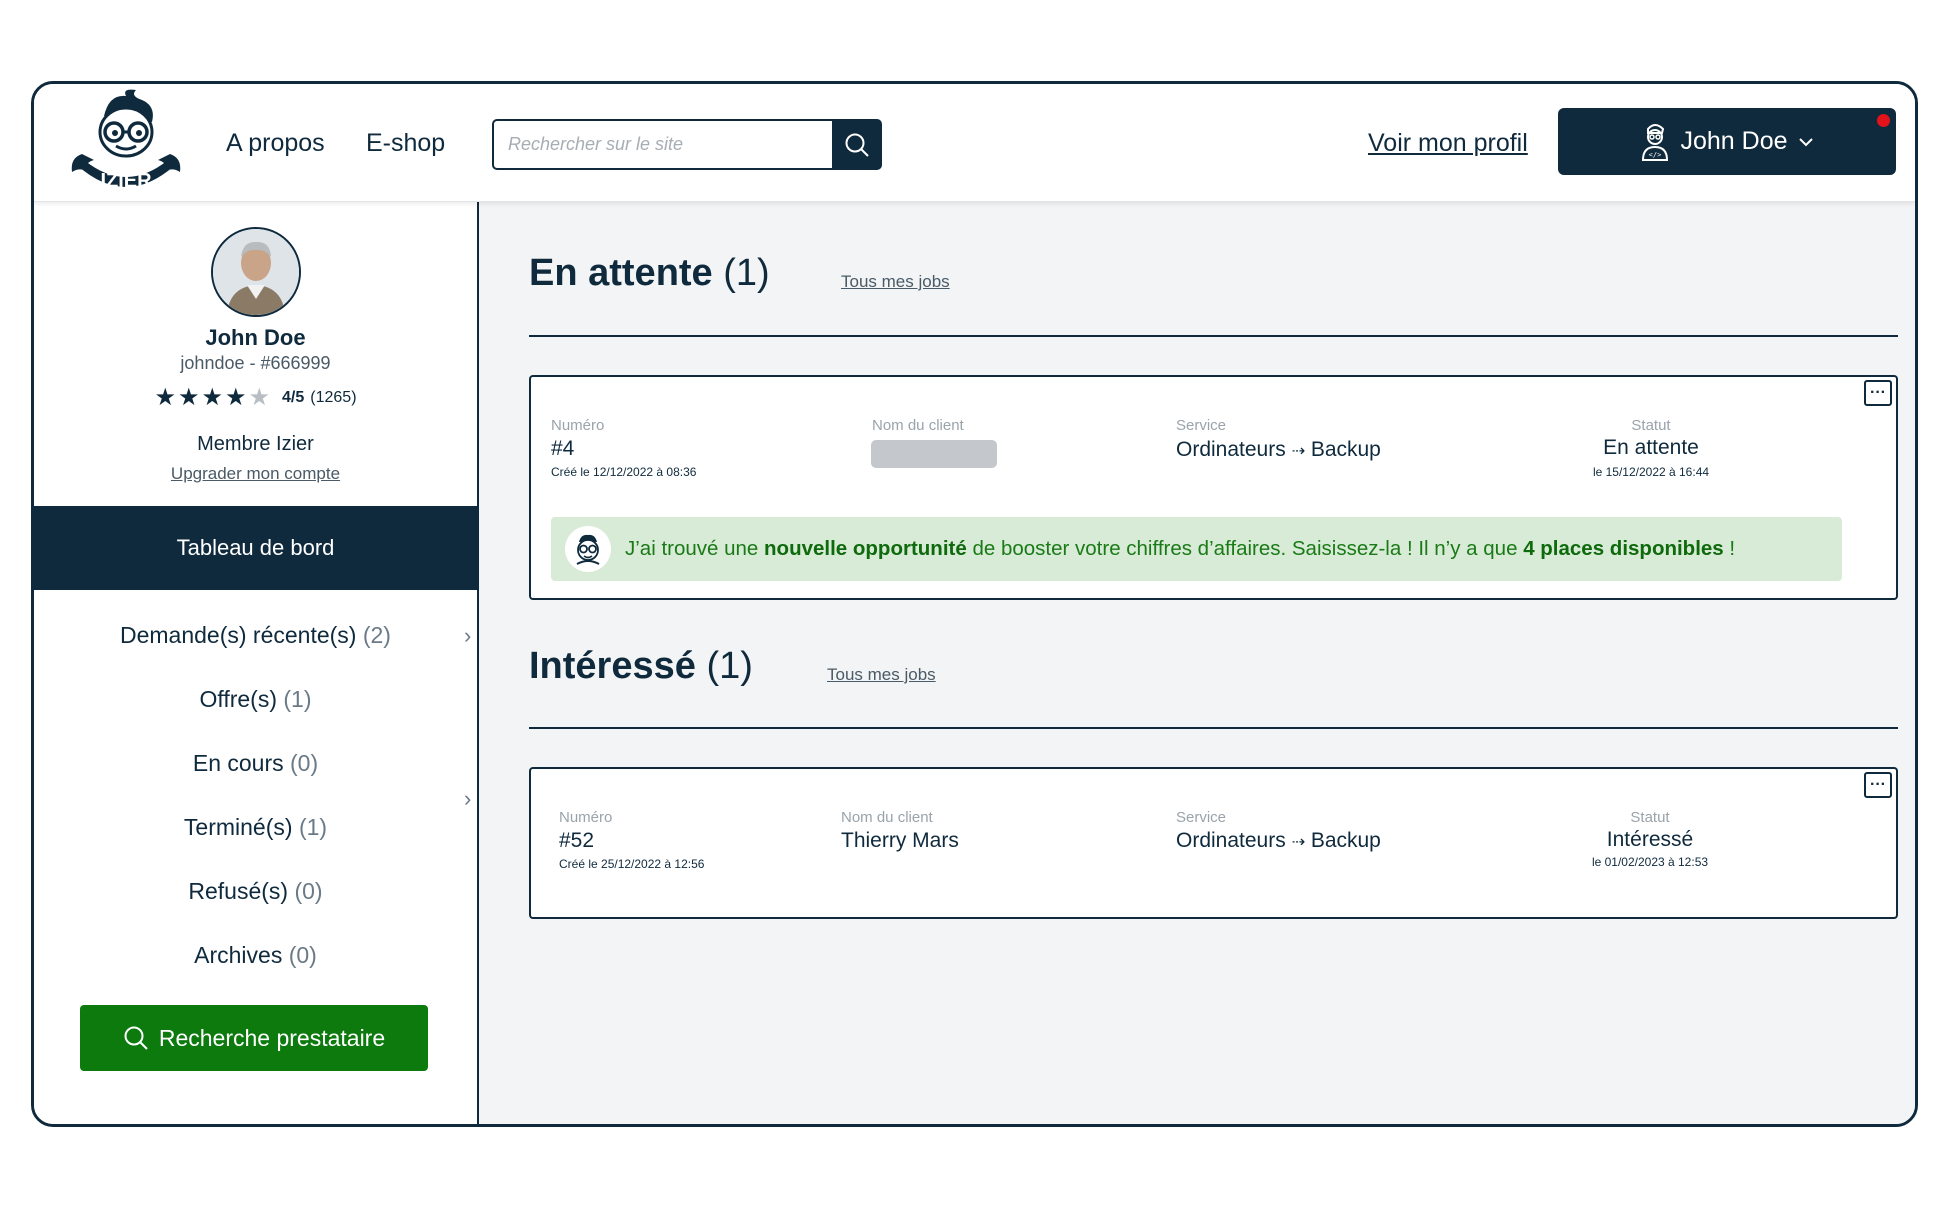  Describe the element at coordinates (1805, 141) in the screenshot. I see `chevron-down-icon` at that location.